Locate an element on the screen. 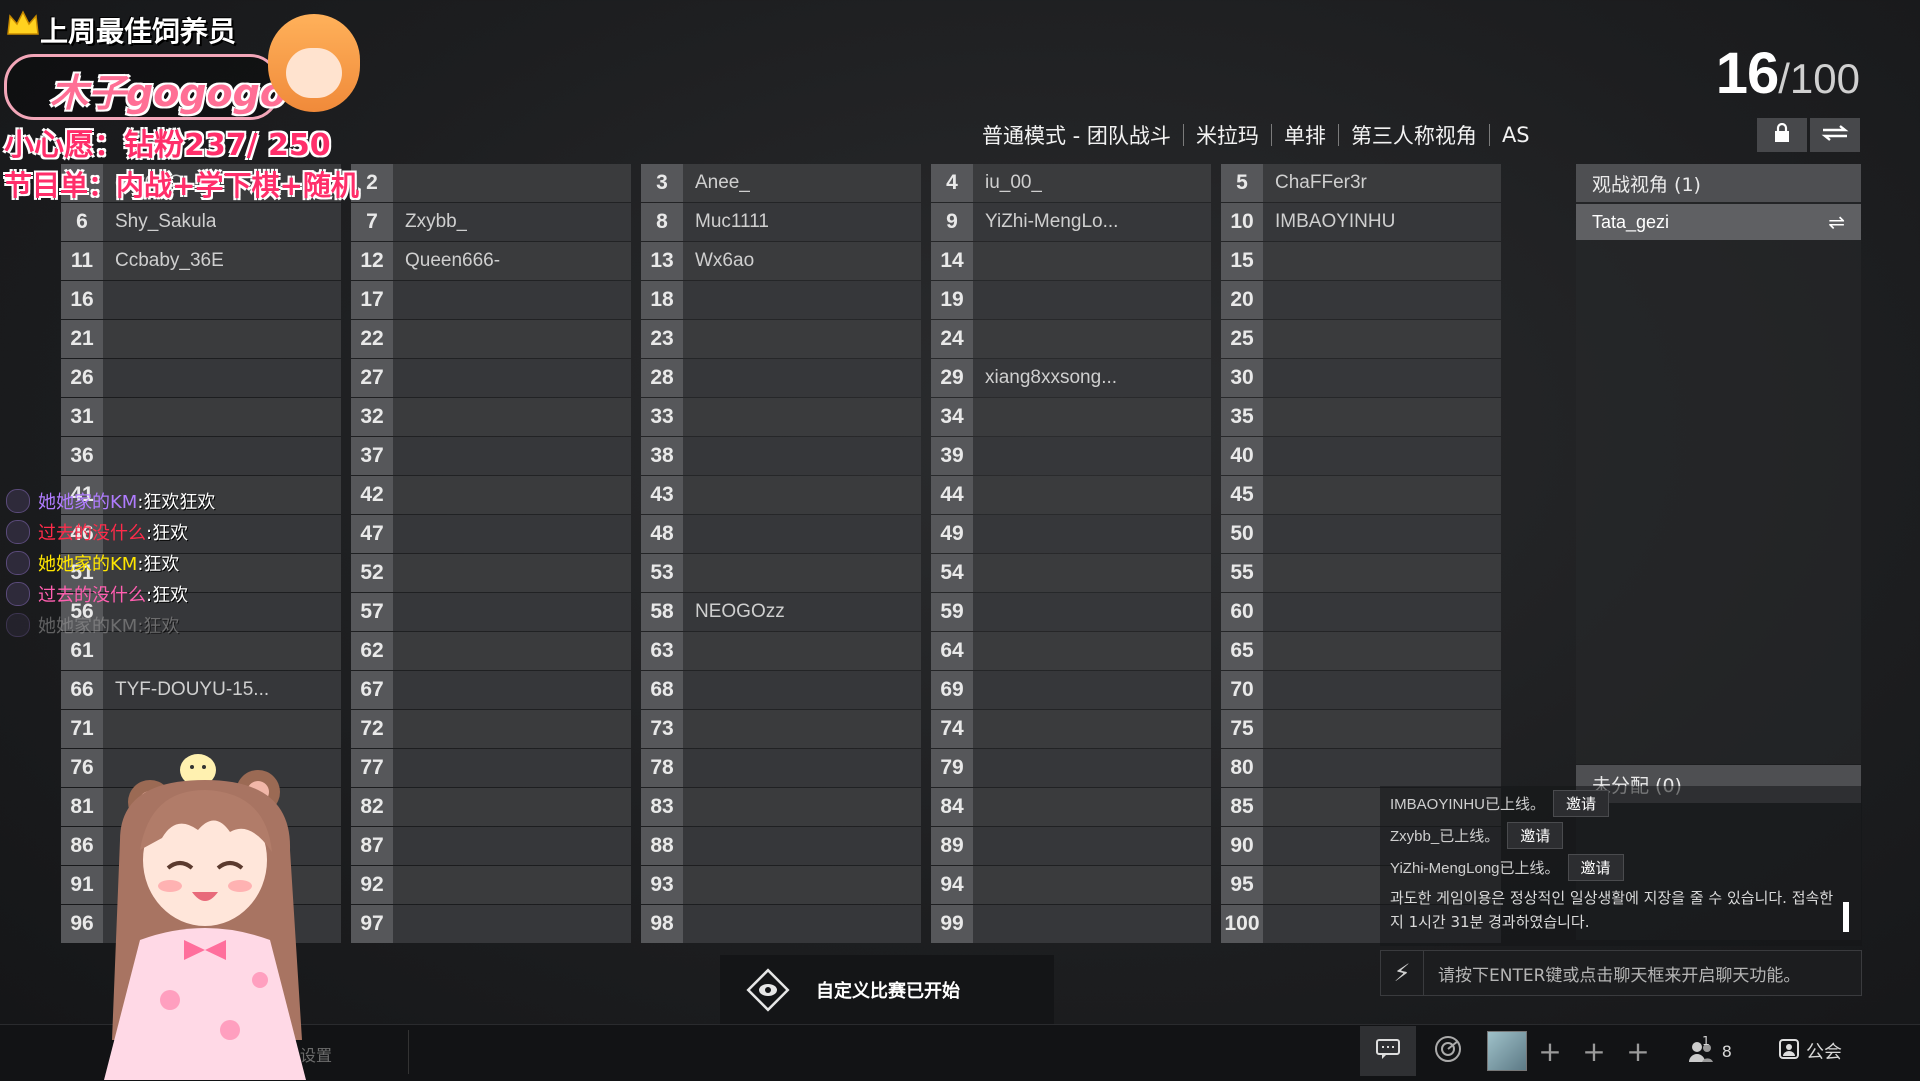 The image size is (1920, 1081). slot-40: 40 is located at coordinates (1361, 456).